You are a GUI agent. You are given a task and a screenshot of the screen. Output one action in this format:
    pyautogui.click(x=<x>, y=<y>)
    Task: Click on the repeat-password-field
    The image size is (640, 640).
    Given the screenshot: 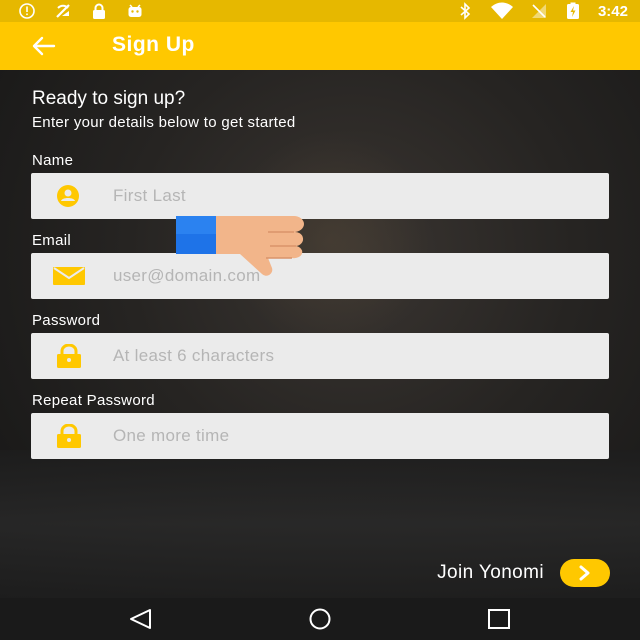 What is the action you would take?
    pyautogui.click(x=320, y=436)
    